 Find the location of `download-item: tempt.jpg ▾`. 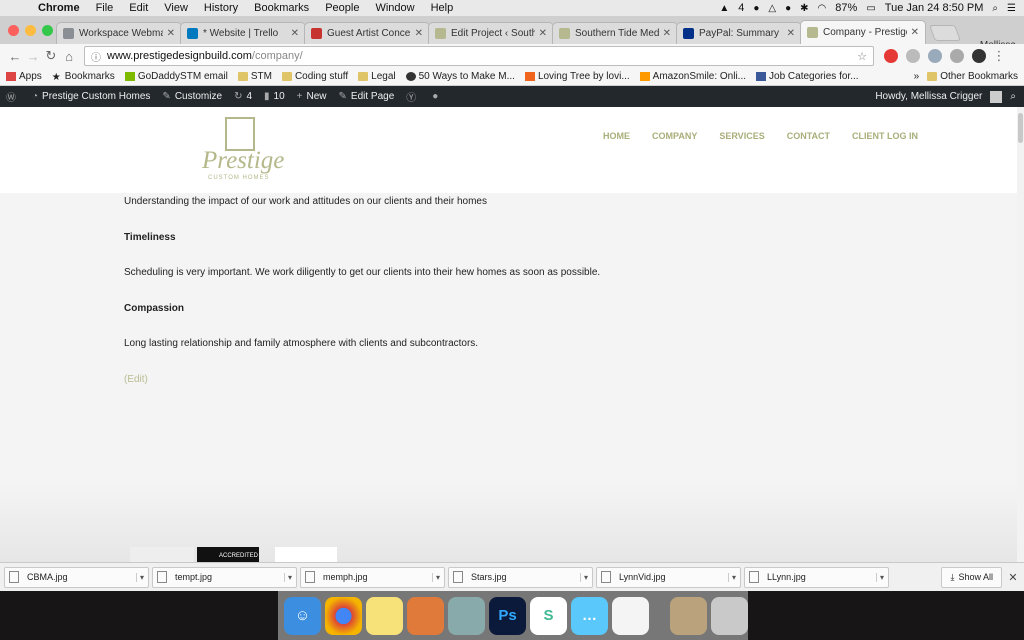

download-item: tempt.jpg ▾ is located at coordinates (224, 577).